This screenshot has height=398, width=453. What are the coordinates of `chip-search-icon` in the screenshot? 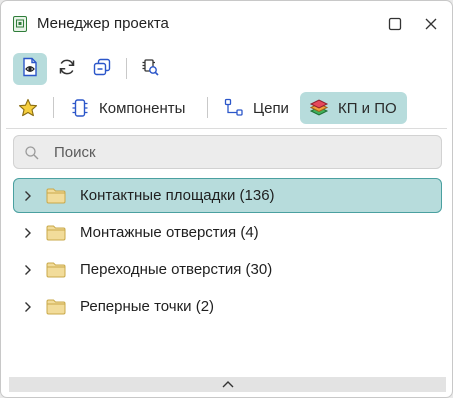 It's located at (150, 69).